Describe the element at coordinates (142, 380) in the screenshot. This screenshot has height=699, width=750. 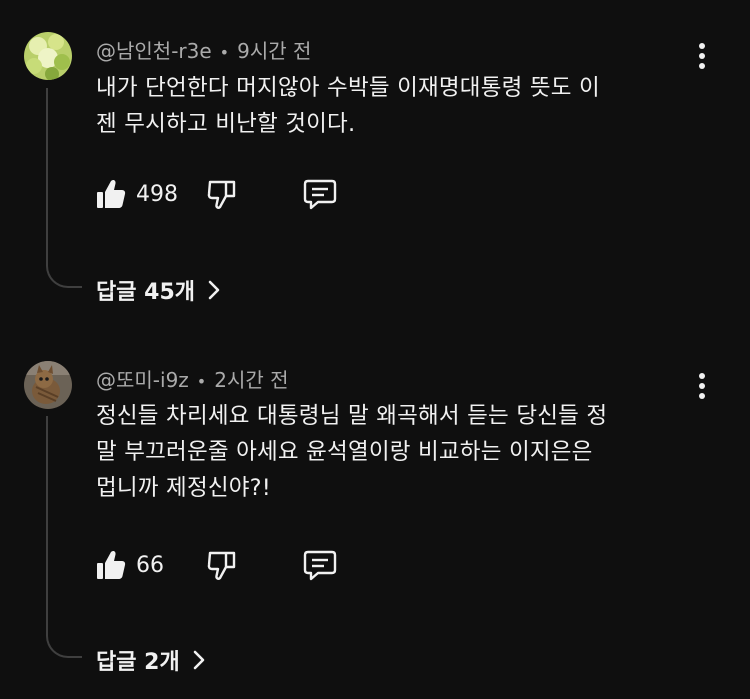
I see `author-name: @또미-i9z` at that location.